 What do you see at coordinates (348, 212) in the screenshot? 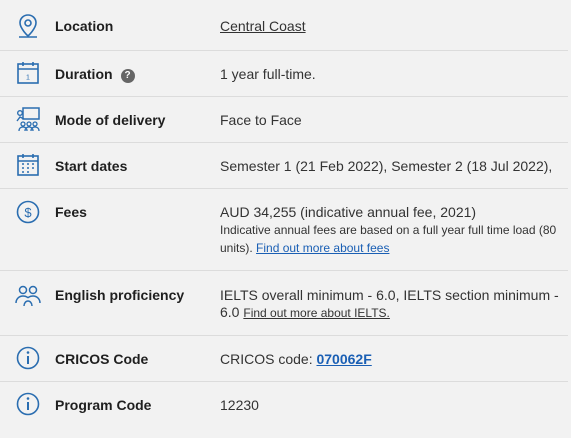
I see `fees-value: AUD 34,255 (indicative annual fee, 2021)` at bounding box center [348, 212].